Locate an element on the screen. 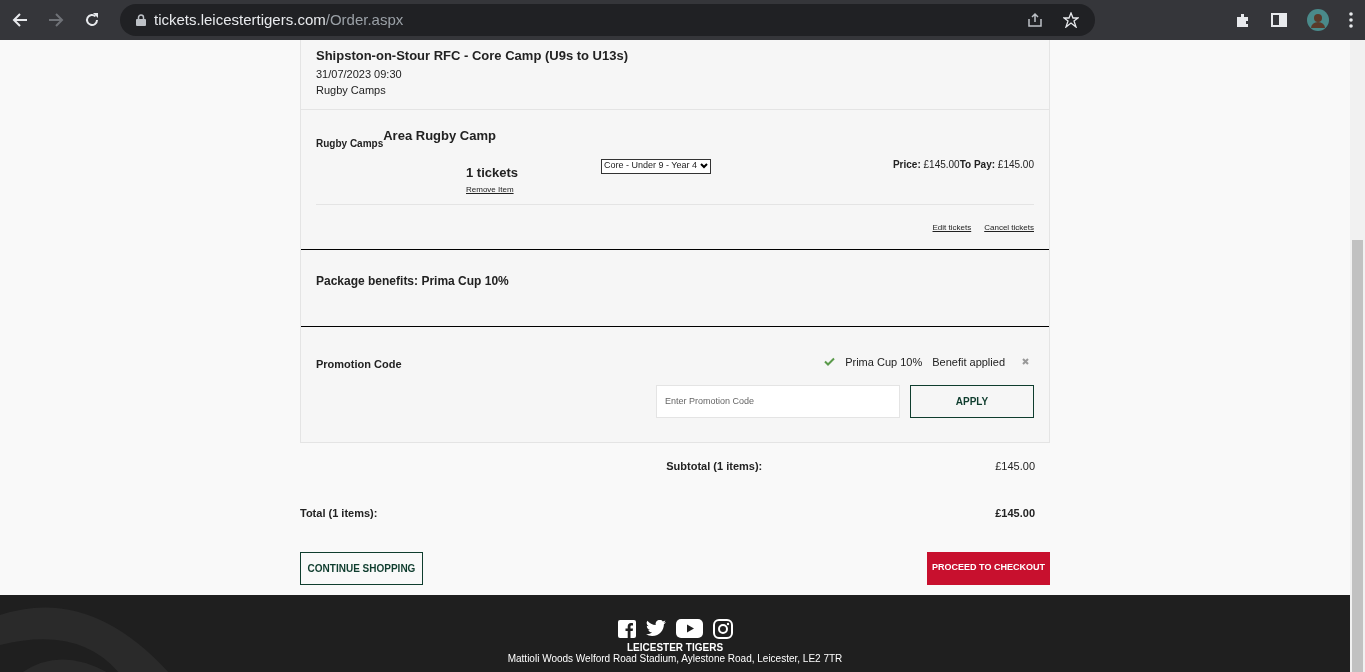 Image resolution: width=1365 pixels, height=672 pixels. puzzle-icon is located at coordinates (1243, 20).